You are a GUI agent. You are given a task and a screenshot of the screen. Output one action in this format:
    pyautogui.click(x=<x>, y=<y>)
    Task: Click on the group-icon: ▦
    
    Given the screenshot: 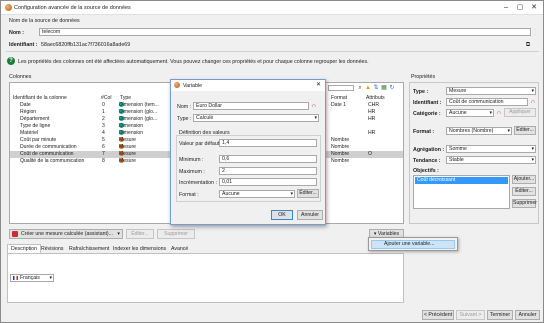 What is the action you would take?
    pyautogui.click(x=384, y=88)
    